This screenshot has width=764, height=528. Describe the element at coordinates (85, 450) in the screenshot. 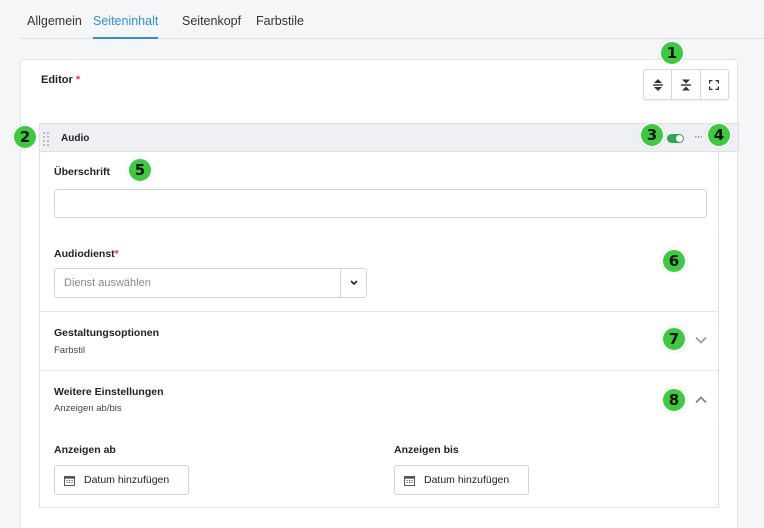

I see `show-from-label: Anzeigen ab` at that location.